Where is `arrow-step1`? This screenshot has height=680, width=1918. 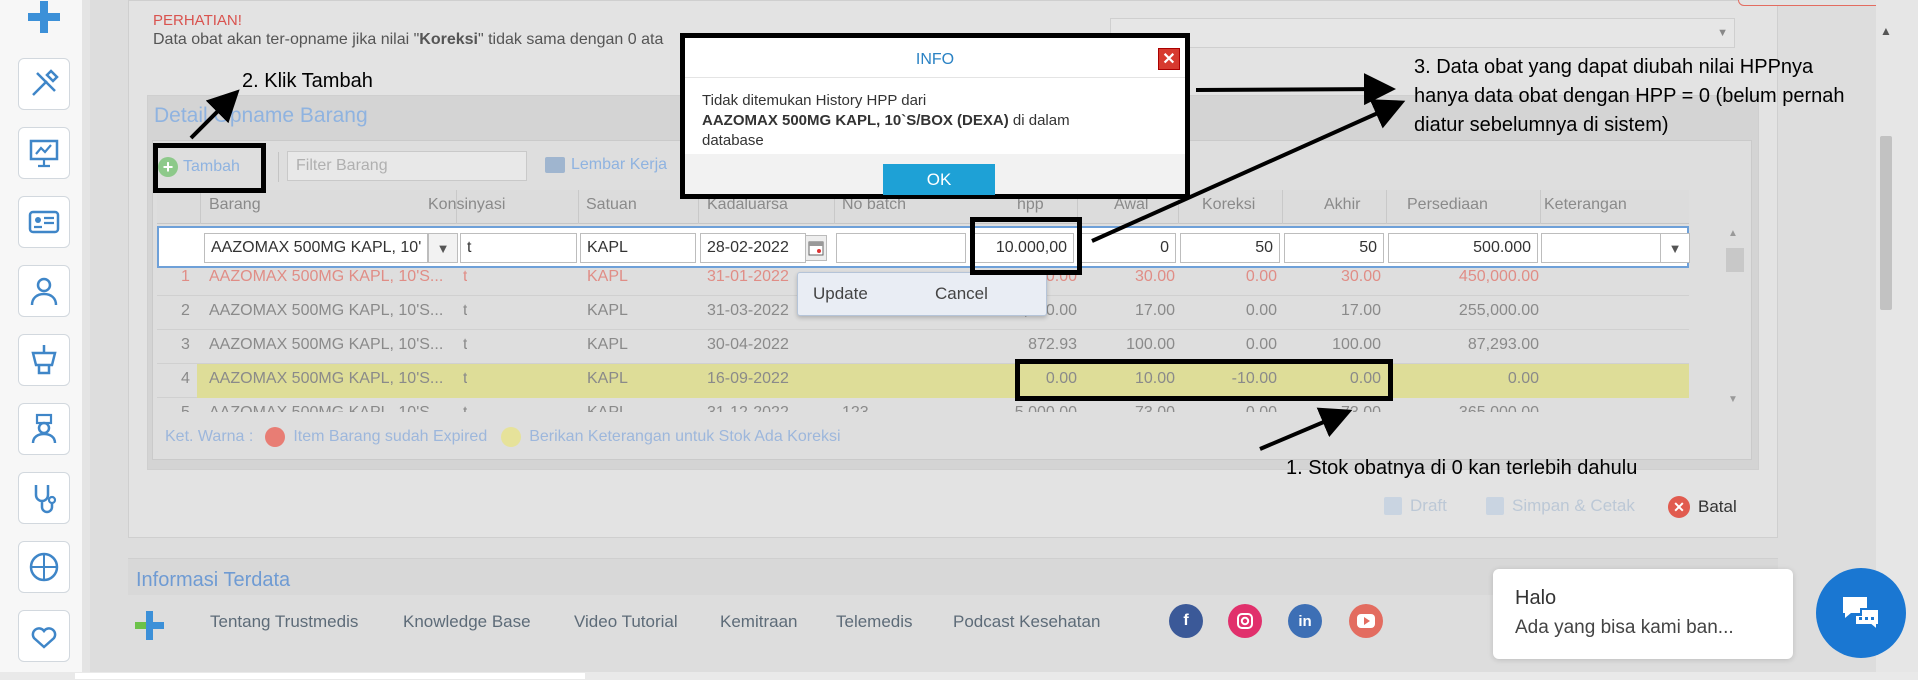 arrow-step1 is located at coordinates (1306, 429).